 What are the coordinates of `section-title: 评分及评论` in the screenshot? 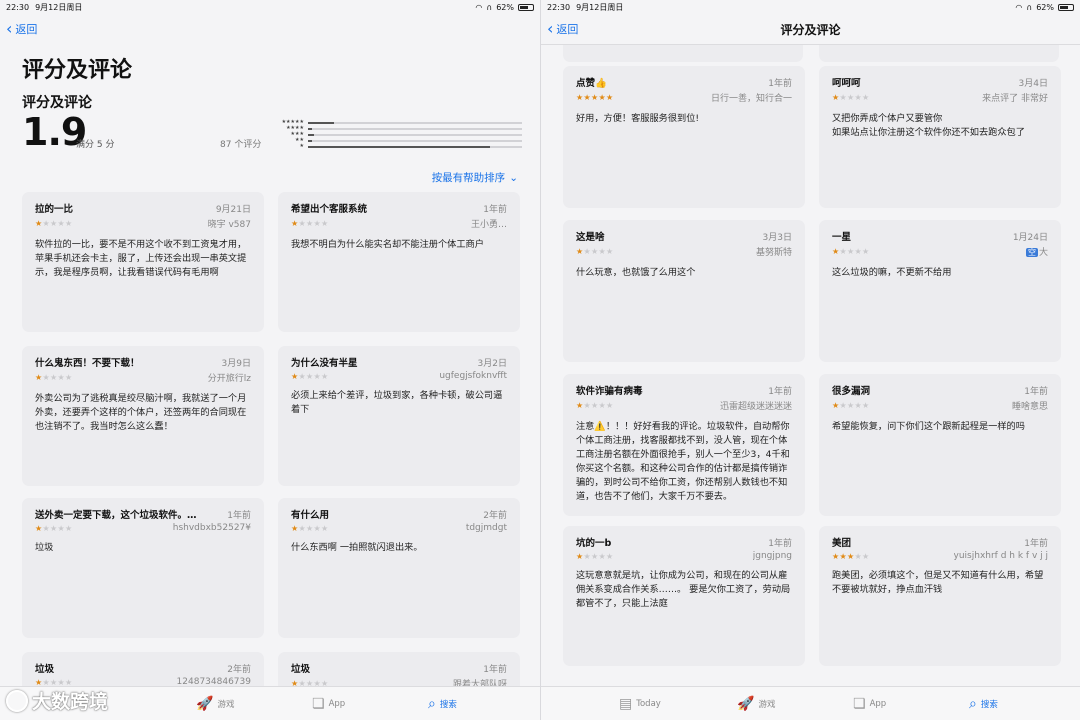 It's located at (57, 103).